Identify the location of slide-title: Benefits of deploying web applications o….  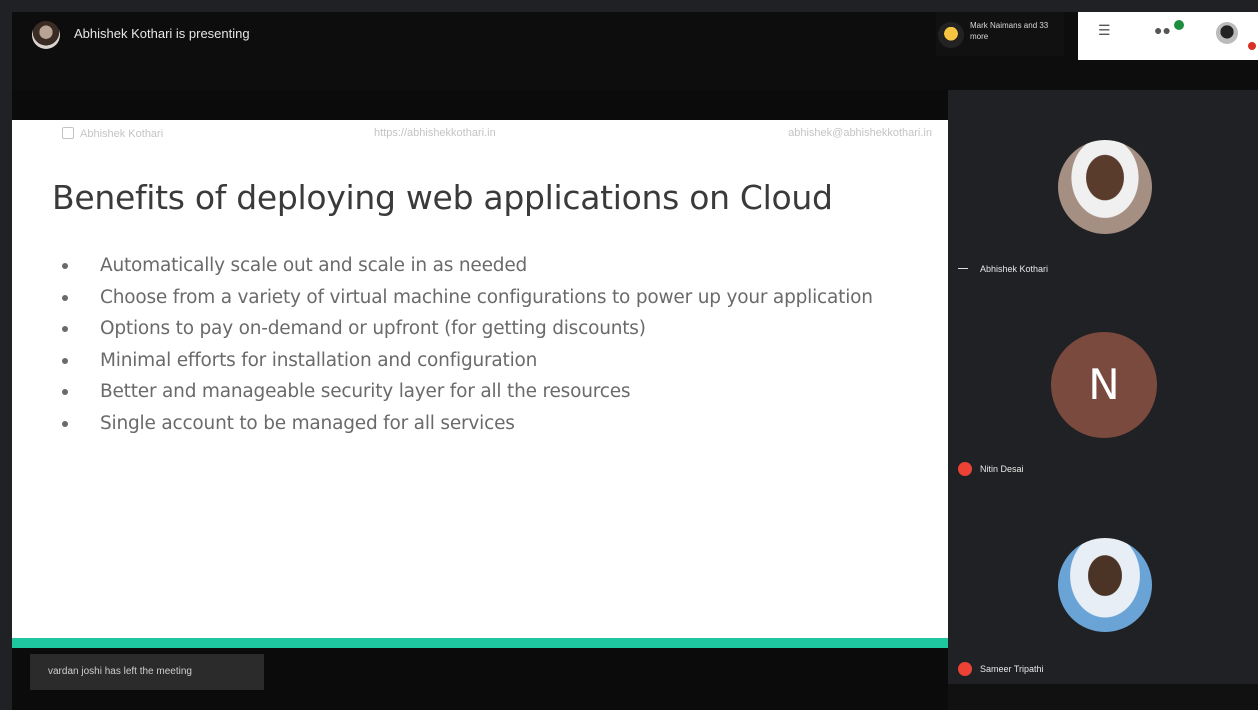
(442, 197).